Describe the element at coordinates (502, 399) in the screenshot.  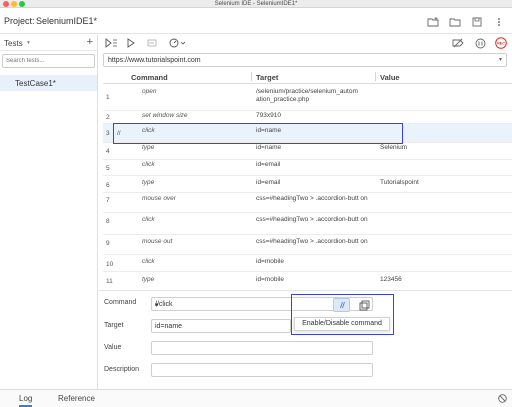
I see `clear-log-icon` at that location.